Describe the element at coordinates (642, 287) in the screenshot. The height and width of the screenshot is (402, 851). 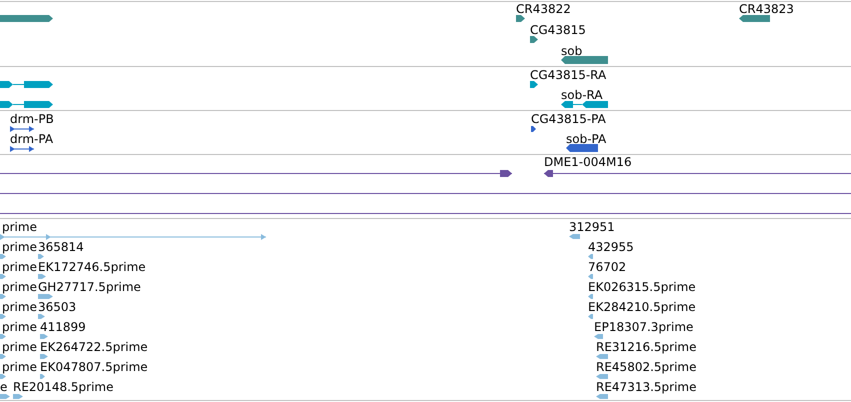
I see `feature-label: EK026315.5prime` at that location.